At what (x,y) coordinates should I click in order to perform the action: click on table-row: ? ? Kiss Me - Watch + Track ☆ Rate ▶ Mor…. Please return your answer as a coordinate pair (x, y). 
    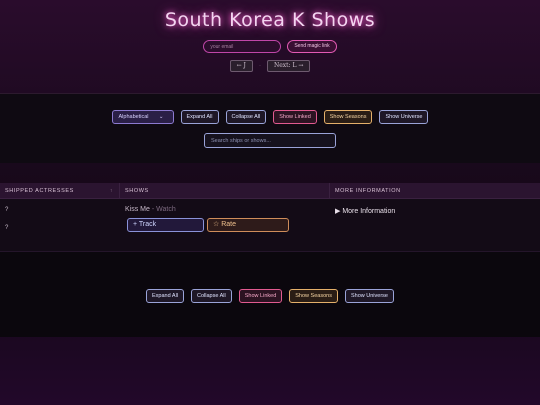
    Looking at the image, I should click on (270, 225).